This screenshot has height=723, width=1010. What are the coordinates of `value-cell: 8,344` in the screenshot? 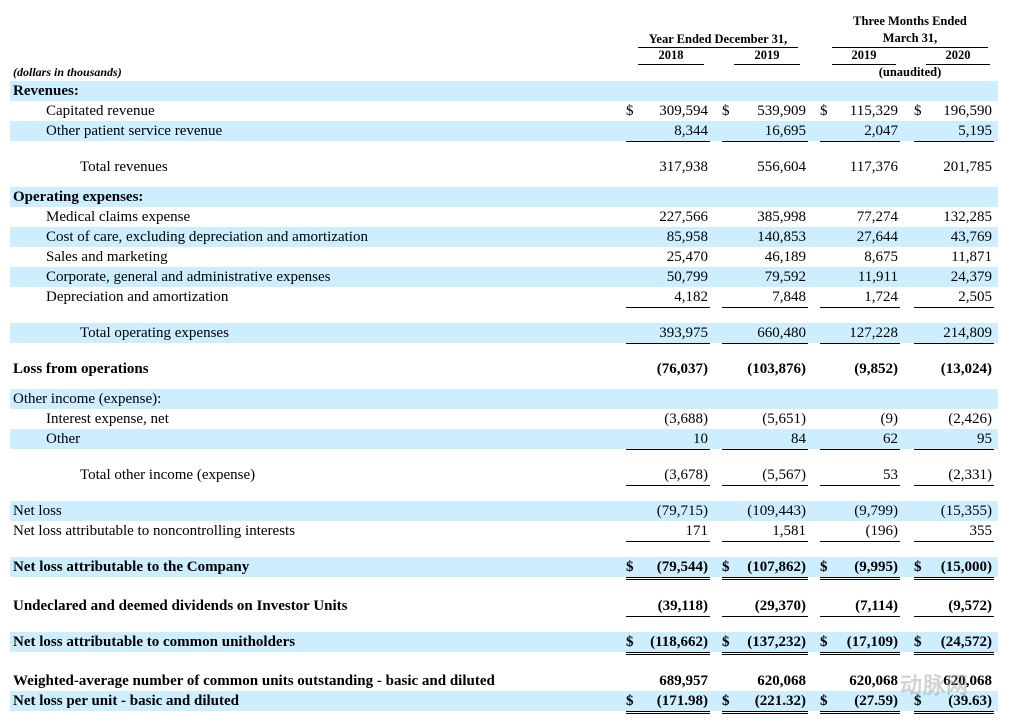 It's located at (668, 131).